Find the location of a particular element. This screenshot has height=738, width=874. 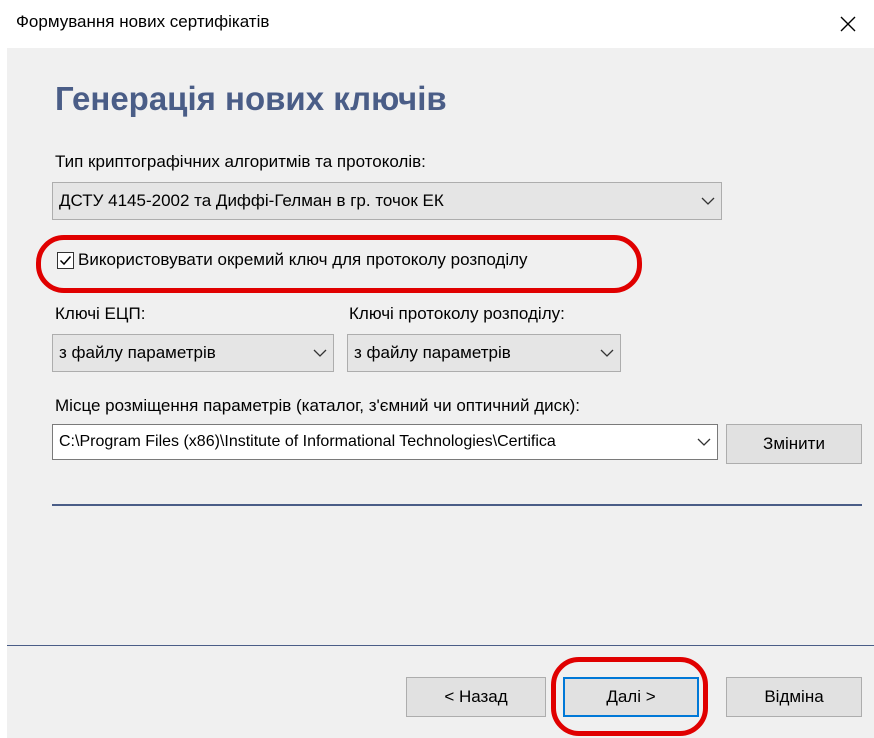

next-button: Далі > is located at coordinates (631, 697).